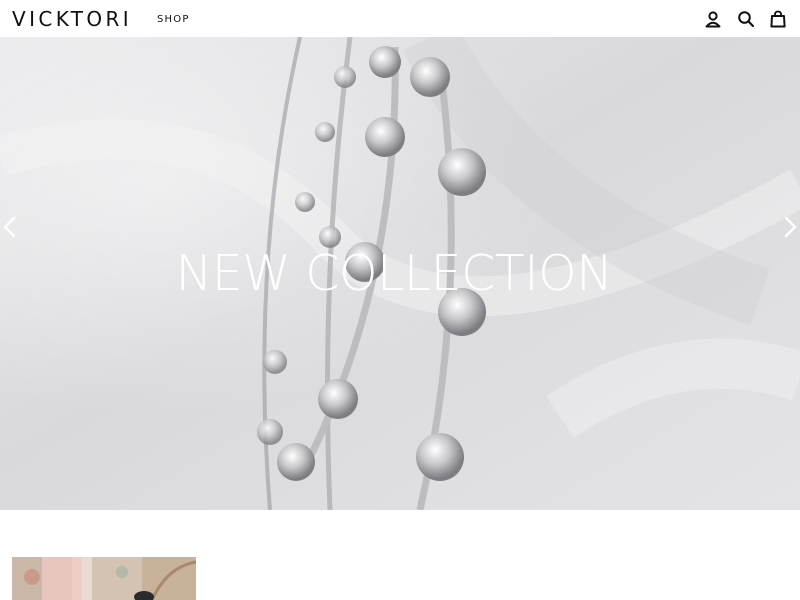 The image size is (800, 600). What do you see at coordinates (173, 20) in the screenshot?
I see `nav-shop-link: SHOP` at bounding box center [173, 20].